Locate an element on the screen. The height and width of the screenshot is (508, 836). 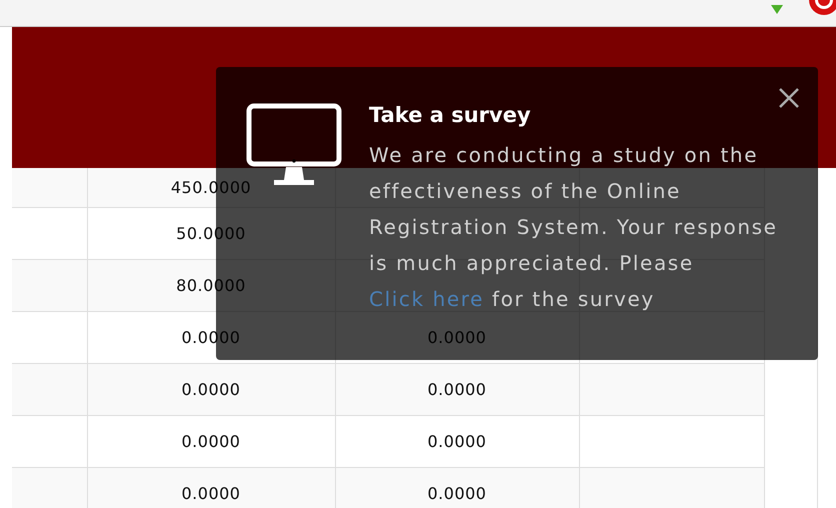
close-button is located at coordinates (789, 98).